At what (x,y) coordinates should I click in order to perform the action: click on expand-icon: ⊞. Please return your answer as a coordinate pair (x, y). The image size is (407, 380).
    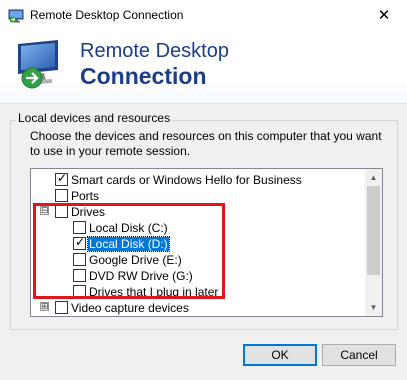
    Looking at the image, I should click on (44, 306).